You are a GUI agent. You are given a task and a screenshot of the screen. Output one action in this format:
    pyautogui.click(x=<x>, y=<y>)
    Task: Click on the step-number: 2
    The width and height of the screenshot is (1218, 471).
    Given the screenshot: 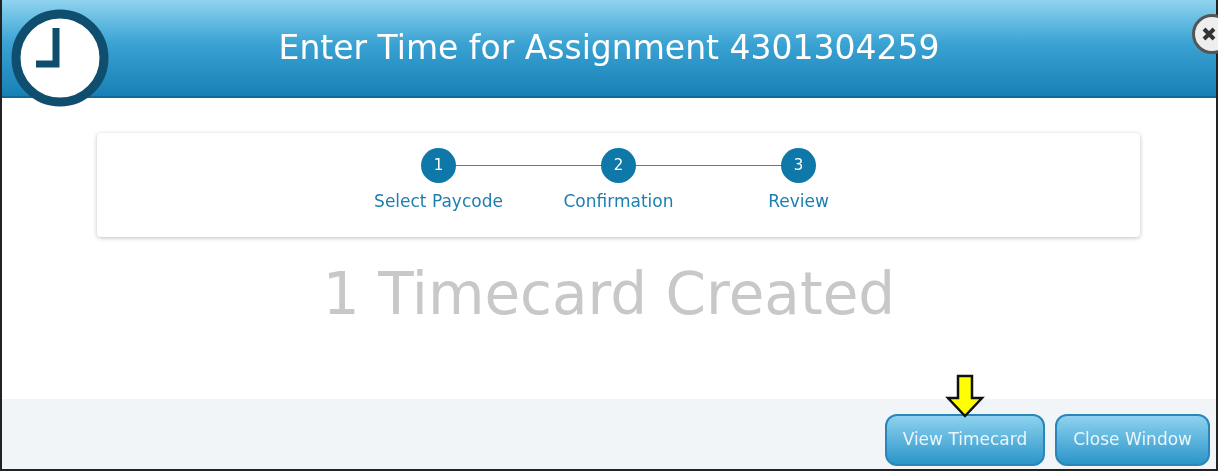 What is the action you would take?
    pyautogui.click(x=618, y=165)
    